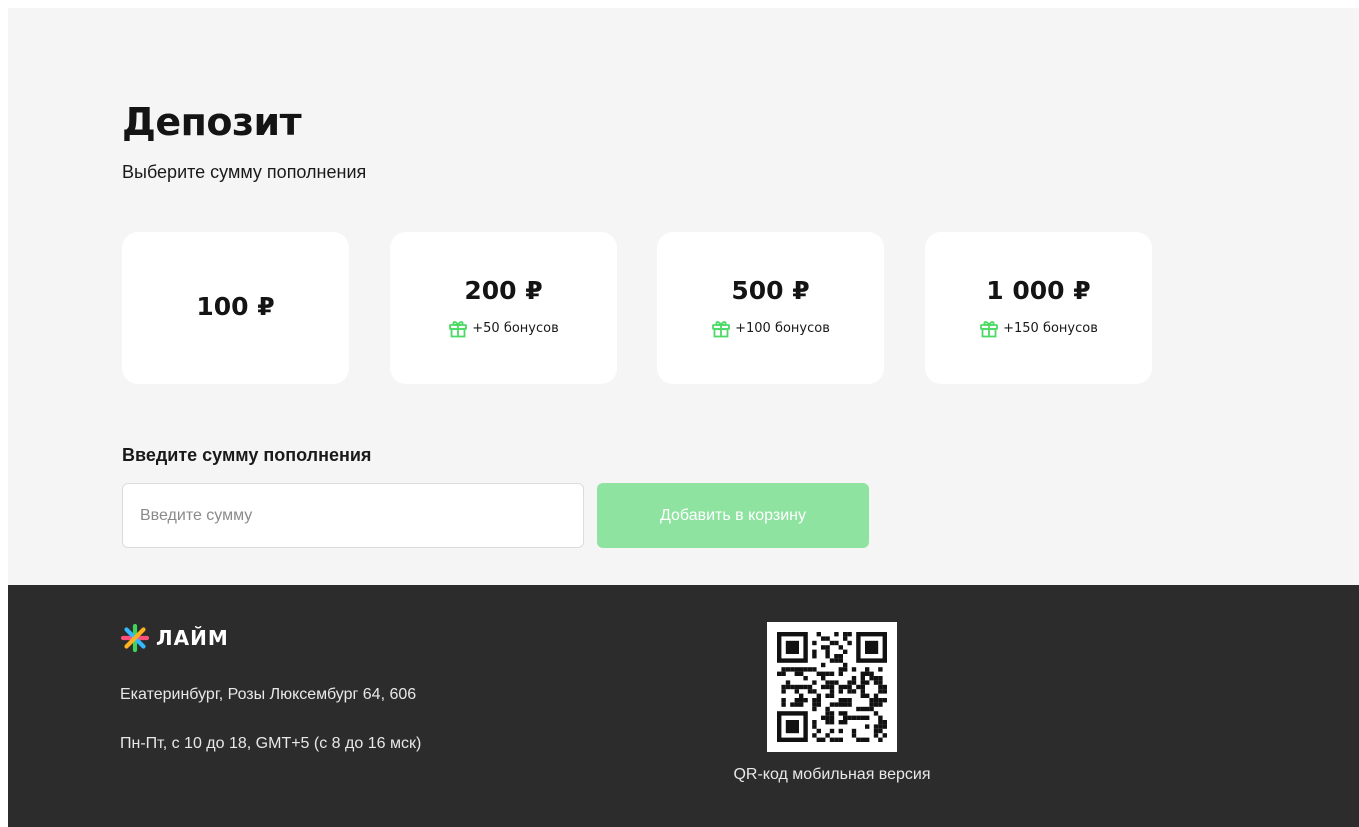 The height and width of the screenshot is (827, 1359). What do you see at coordinates (782, 328) in the screenshot?
I see `bonus-text: +100 бонусов` at bounding box center [782, 328].